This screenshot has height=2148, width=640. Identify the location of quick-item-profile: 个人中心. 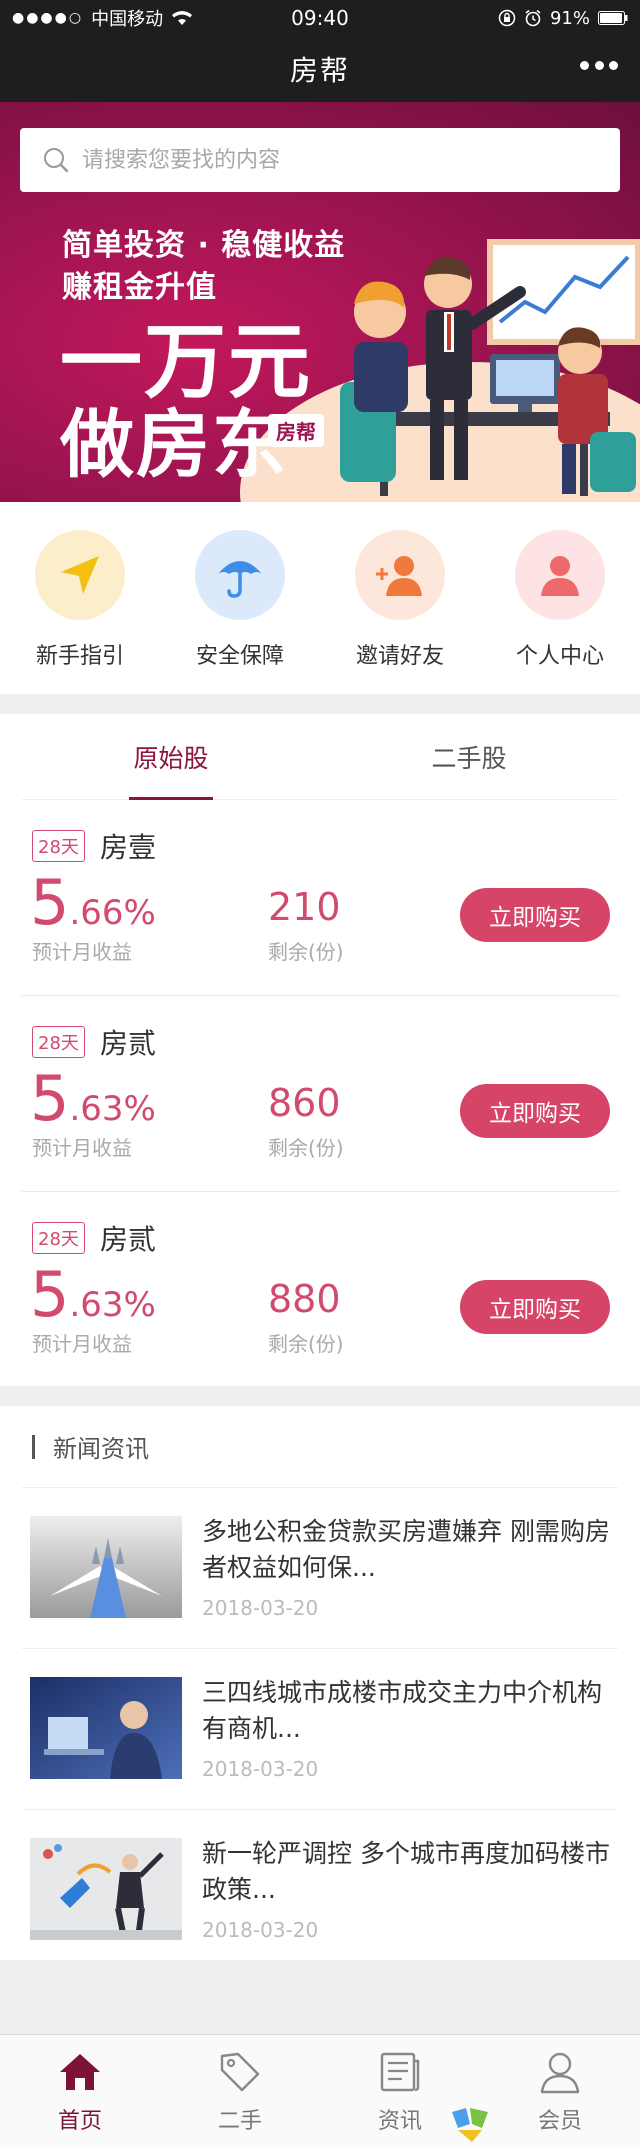
(560, 598).